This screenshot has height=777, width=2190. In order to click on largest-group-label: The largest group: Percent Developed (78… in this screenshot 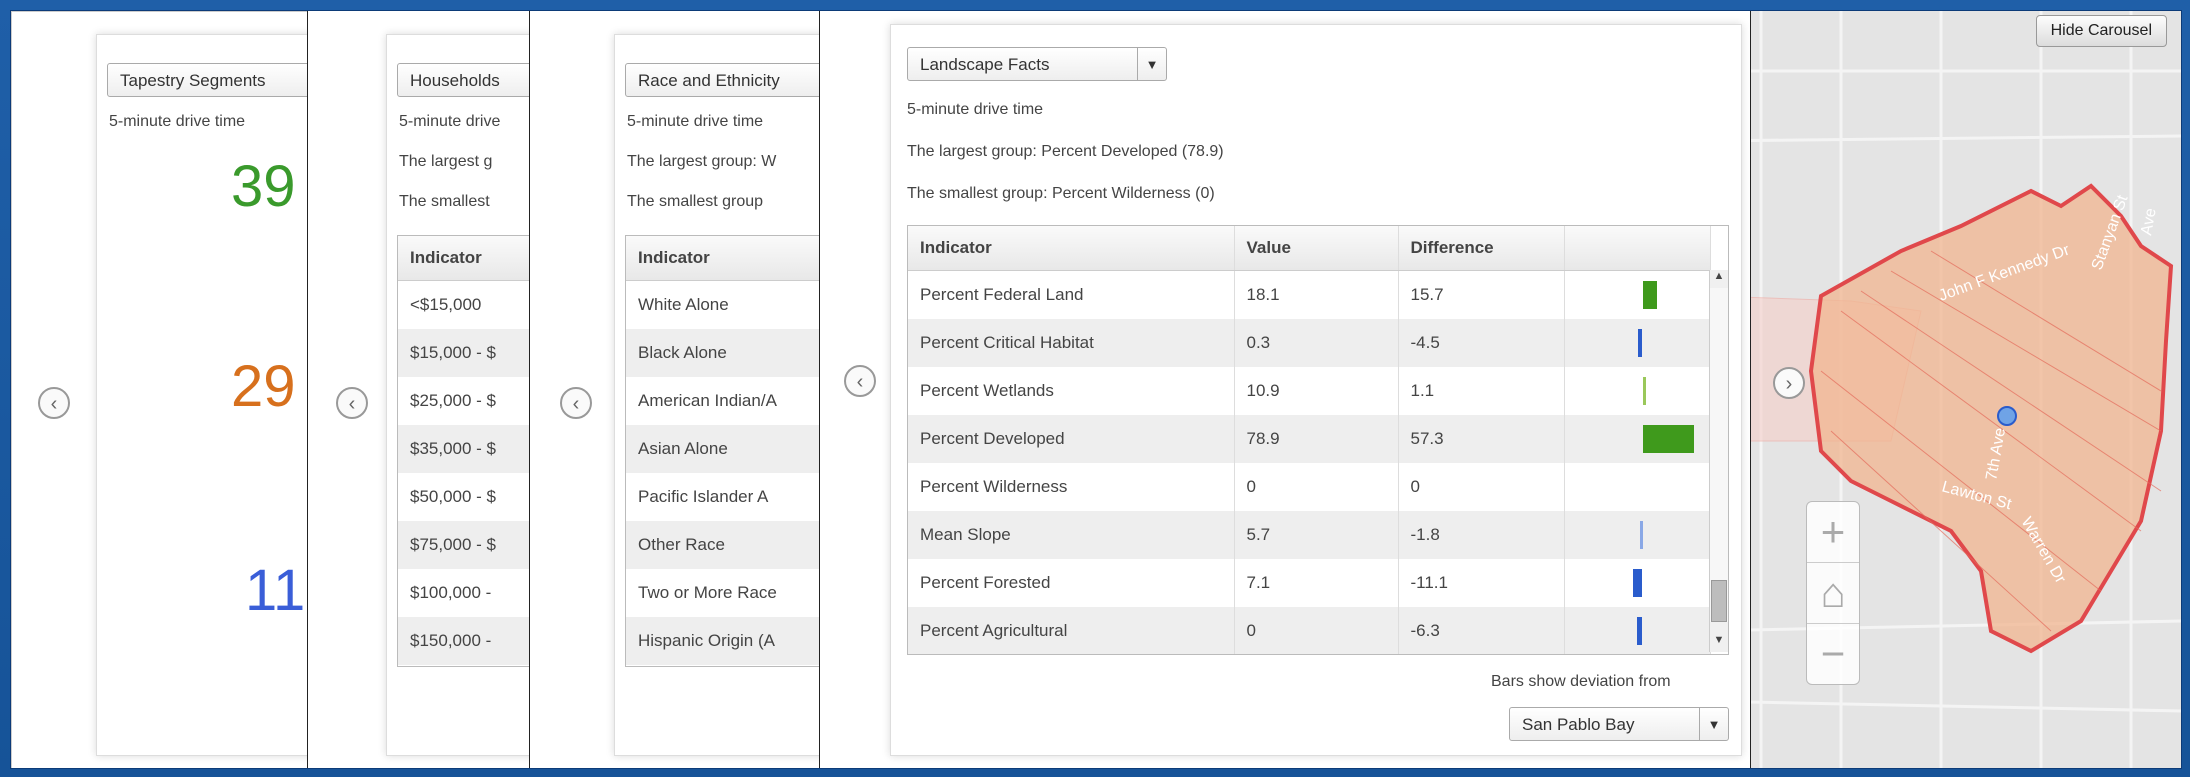, I will do `click(1065, 151)`.